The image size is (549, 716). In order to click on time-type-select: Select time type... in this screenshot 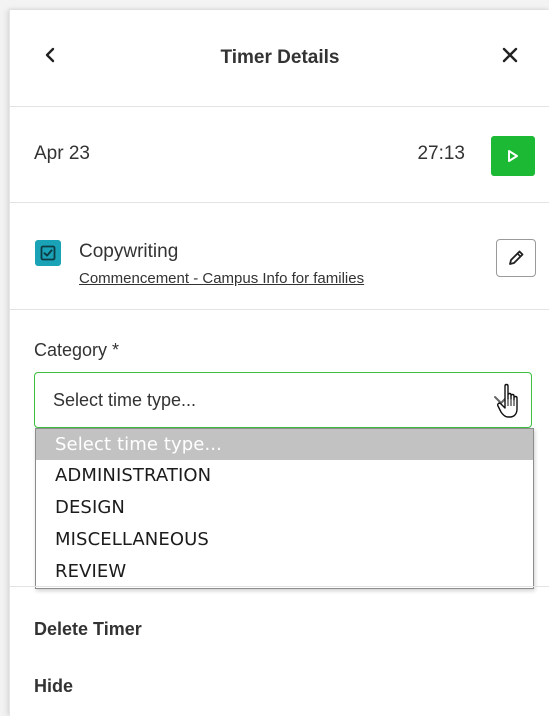, I will do `click(283, 400)`.